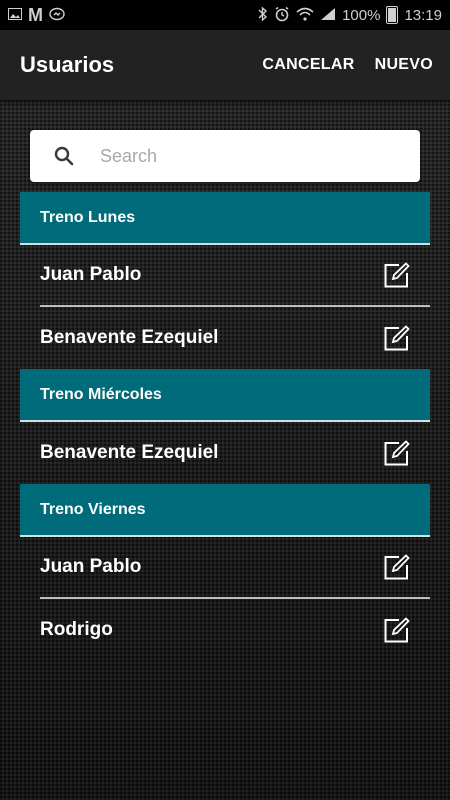  I want to click on cancel-button: CANCELAR, so click(308, 65).